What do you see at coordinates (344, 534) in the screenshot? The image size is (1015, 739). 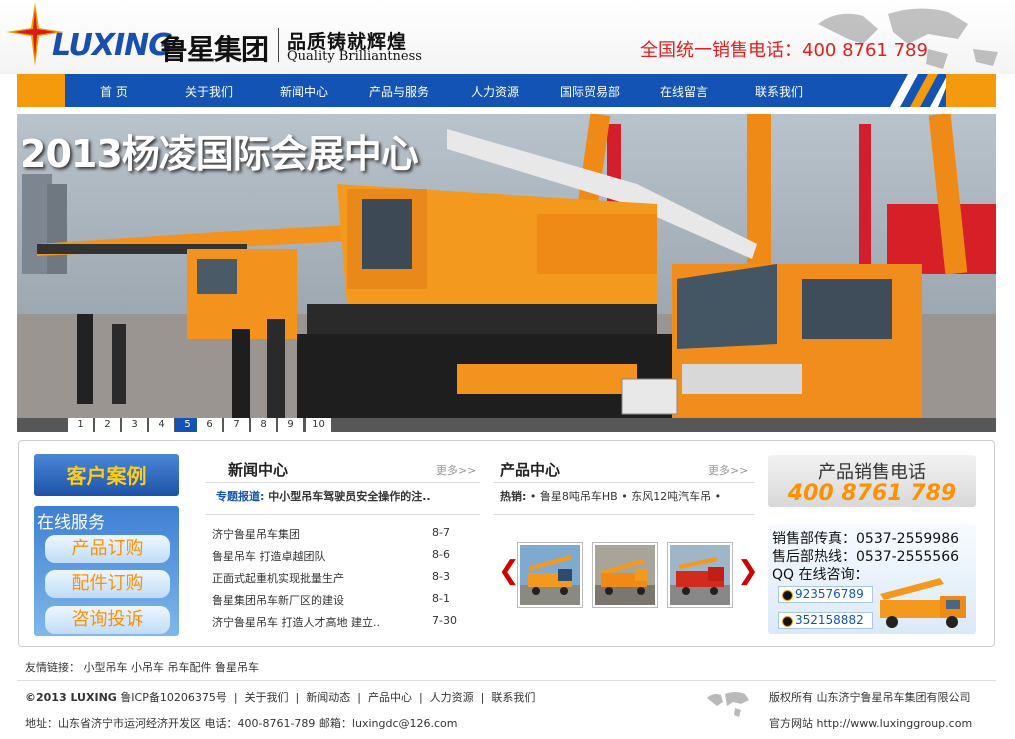 I see `news-row: 济宁鲁星吊车集团 8-7` at bounding box center [344, 534].